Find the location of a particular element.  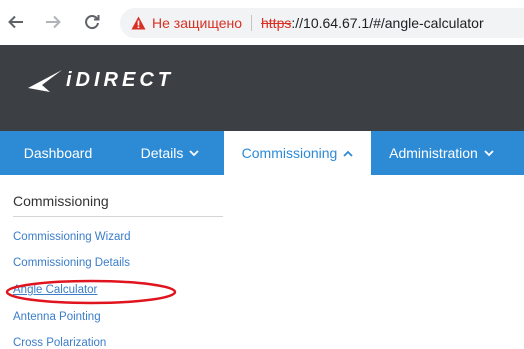

sidebar-divider is located at coordinates (118, 216).